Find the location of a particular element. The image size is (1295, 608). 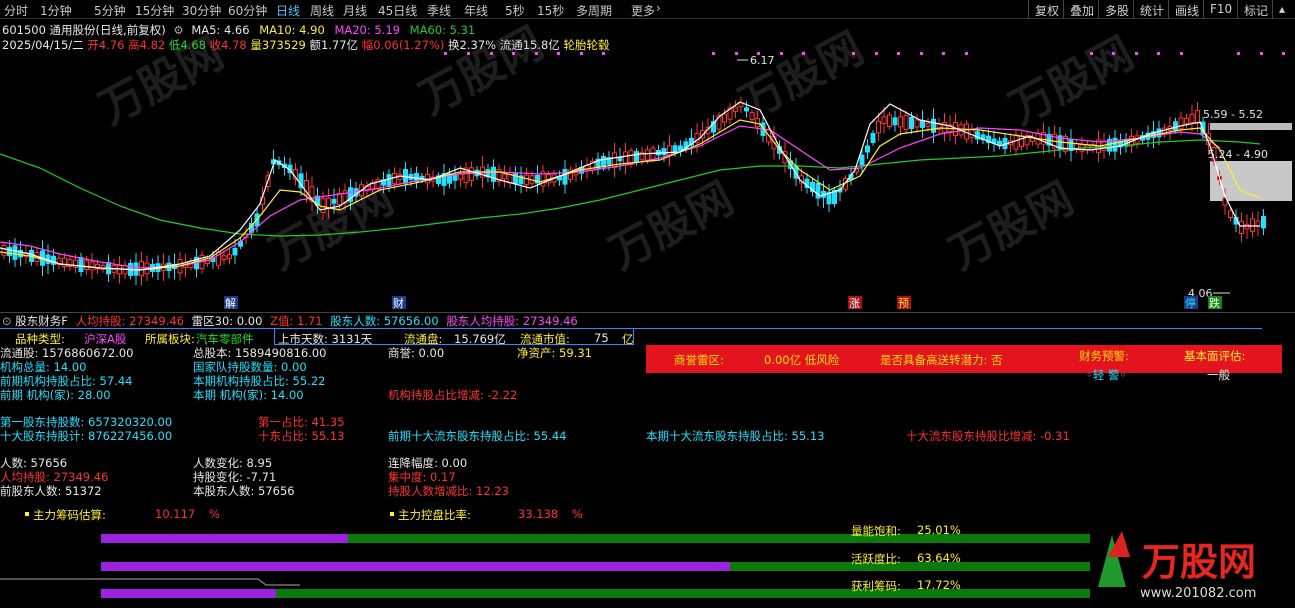

tab-period-15min: 15分钟 is located at coordinates (154, 10).